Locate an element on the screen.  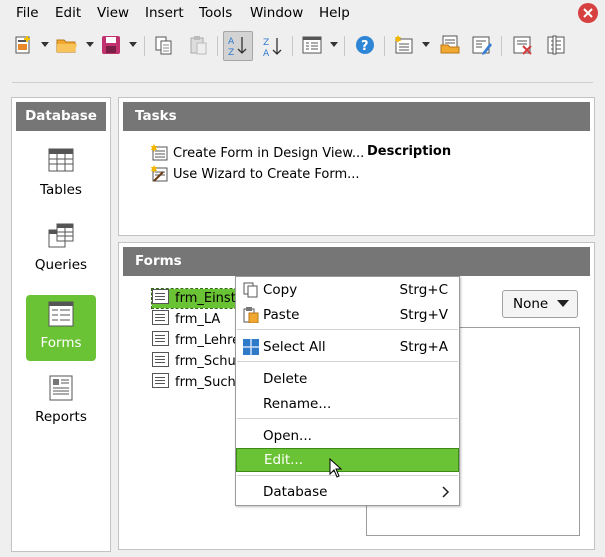
context-menu-paste: Paste Strg+V is located at coordinates (347, 315).